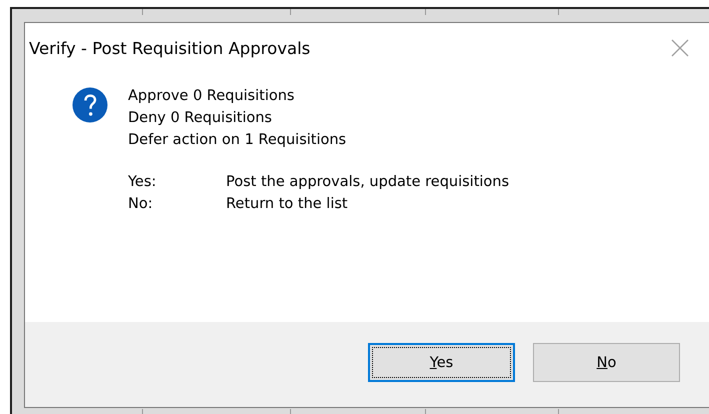 The image size is (709, 414). Describe the element at coordinates (177, 182) in the screenshot. I see `option-key: Yes:` at that location.